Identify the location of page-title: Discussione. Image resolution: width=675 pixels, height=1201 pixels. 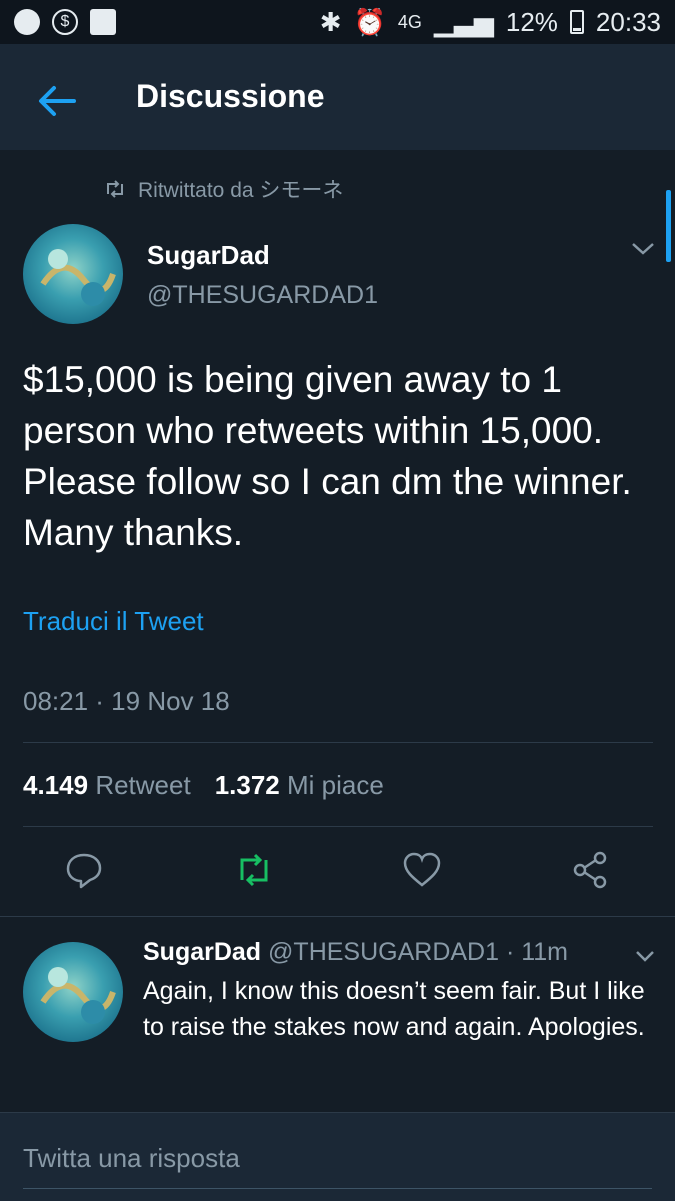
(230, 96).